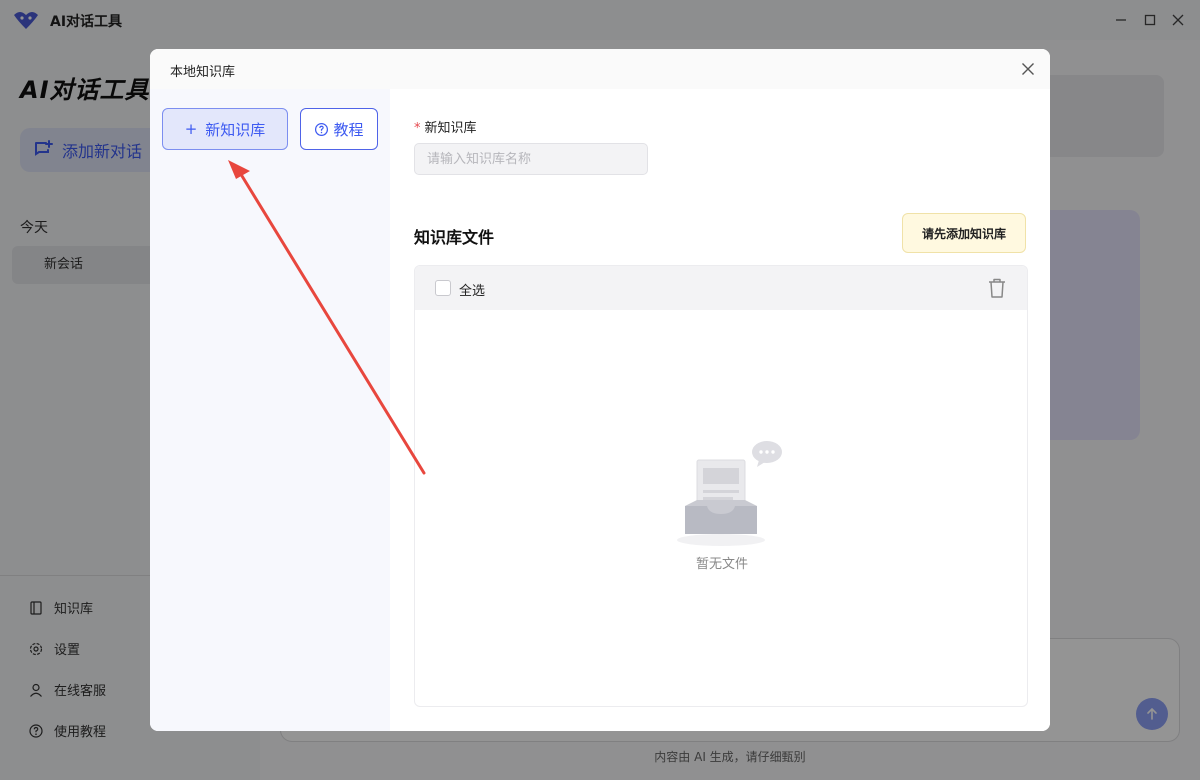 The image size is (1200, 780). I want to click on empty-inbox-icon, so click(729, 493).